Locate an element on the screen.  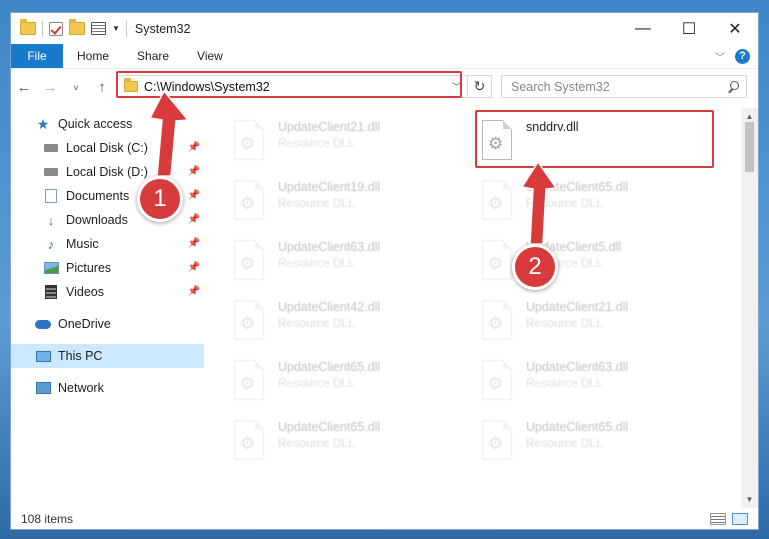
sidebar-item-label: Music is located at coordinates (82, 244).